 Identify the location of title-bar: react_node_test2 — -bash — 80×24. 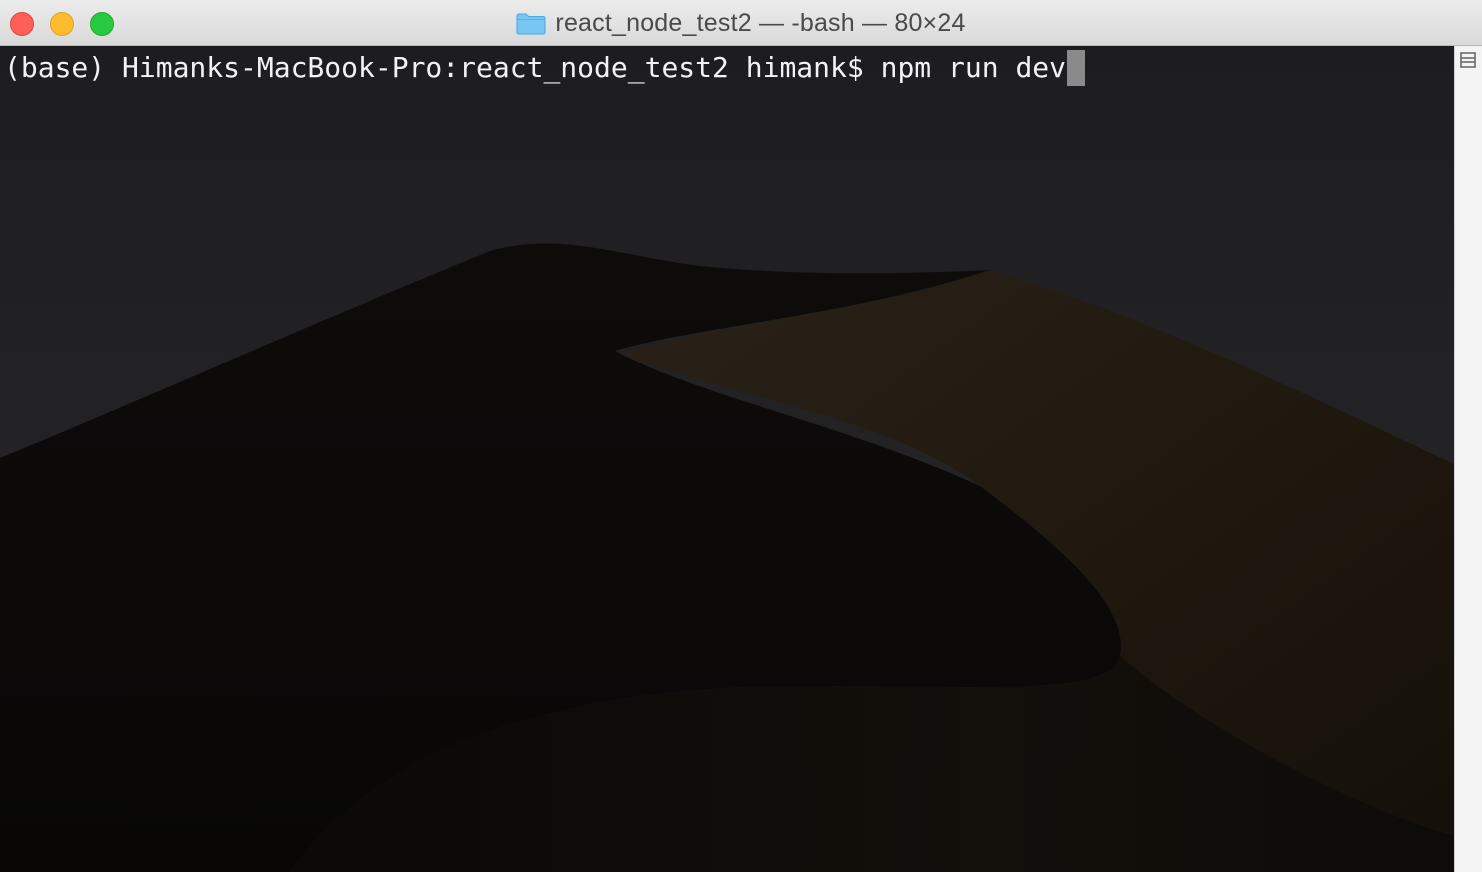
(741, 23).